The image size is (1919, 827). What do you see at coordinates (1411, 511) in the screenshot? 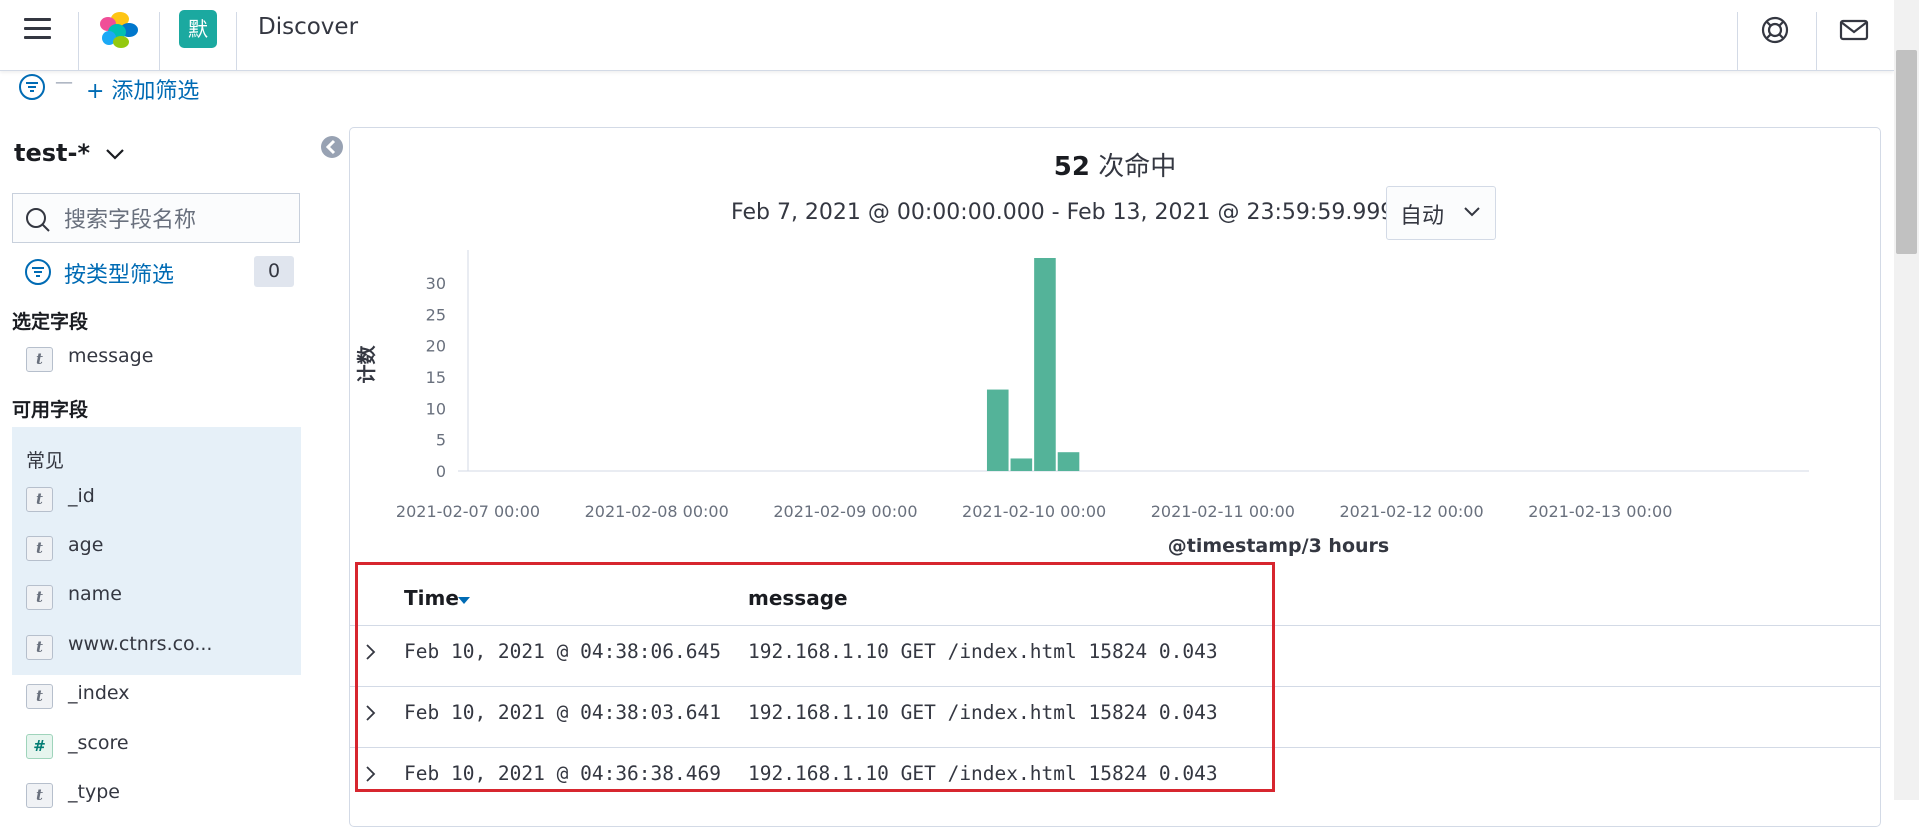
I see `x-tick-label: 2021-02-12 00:00` at bounding box center [1411, 511].